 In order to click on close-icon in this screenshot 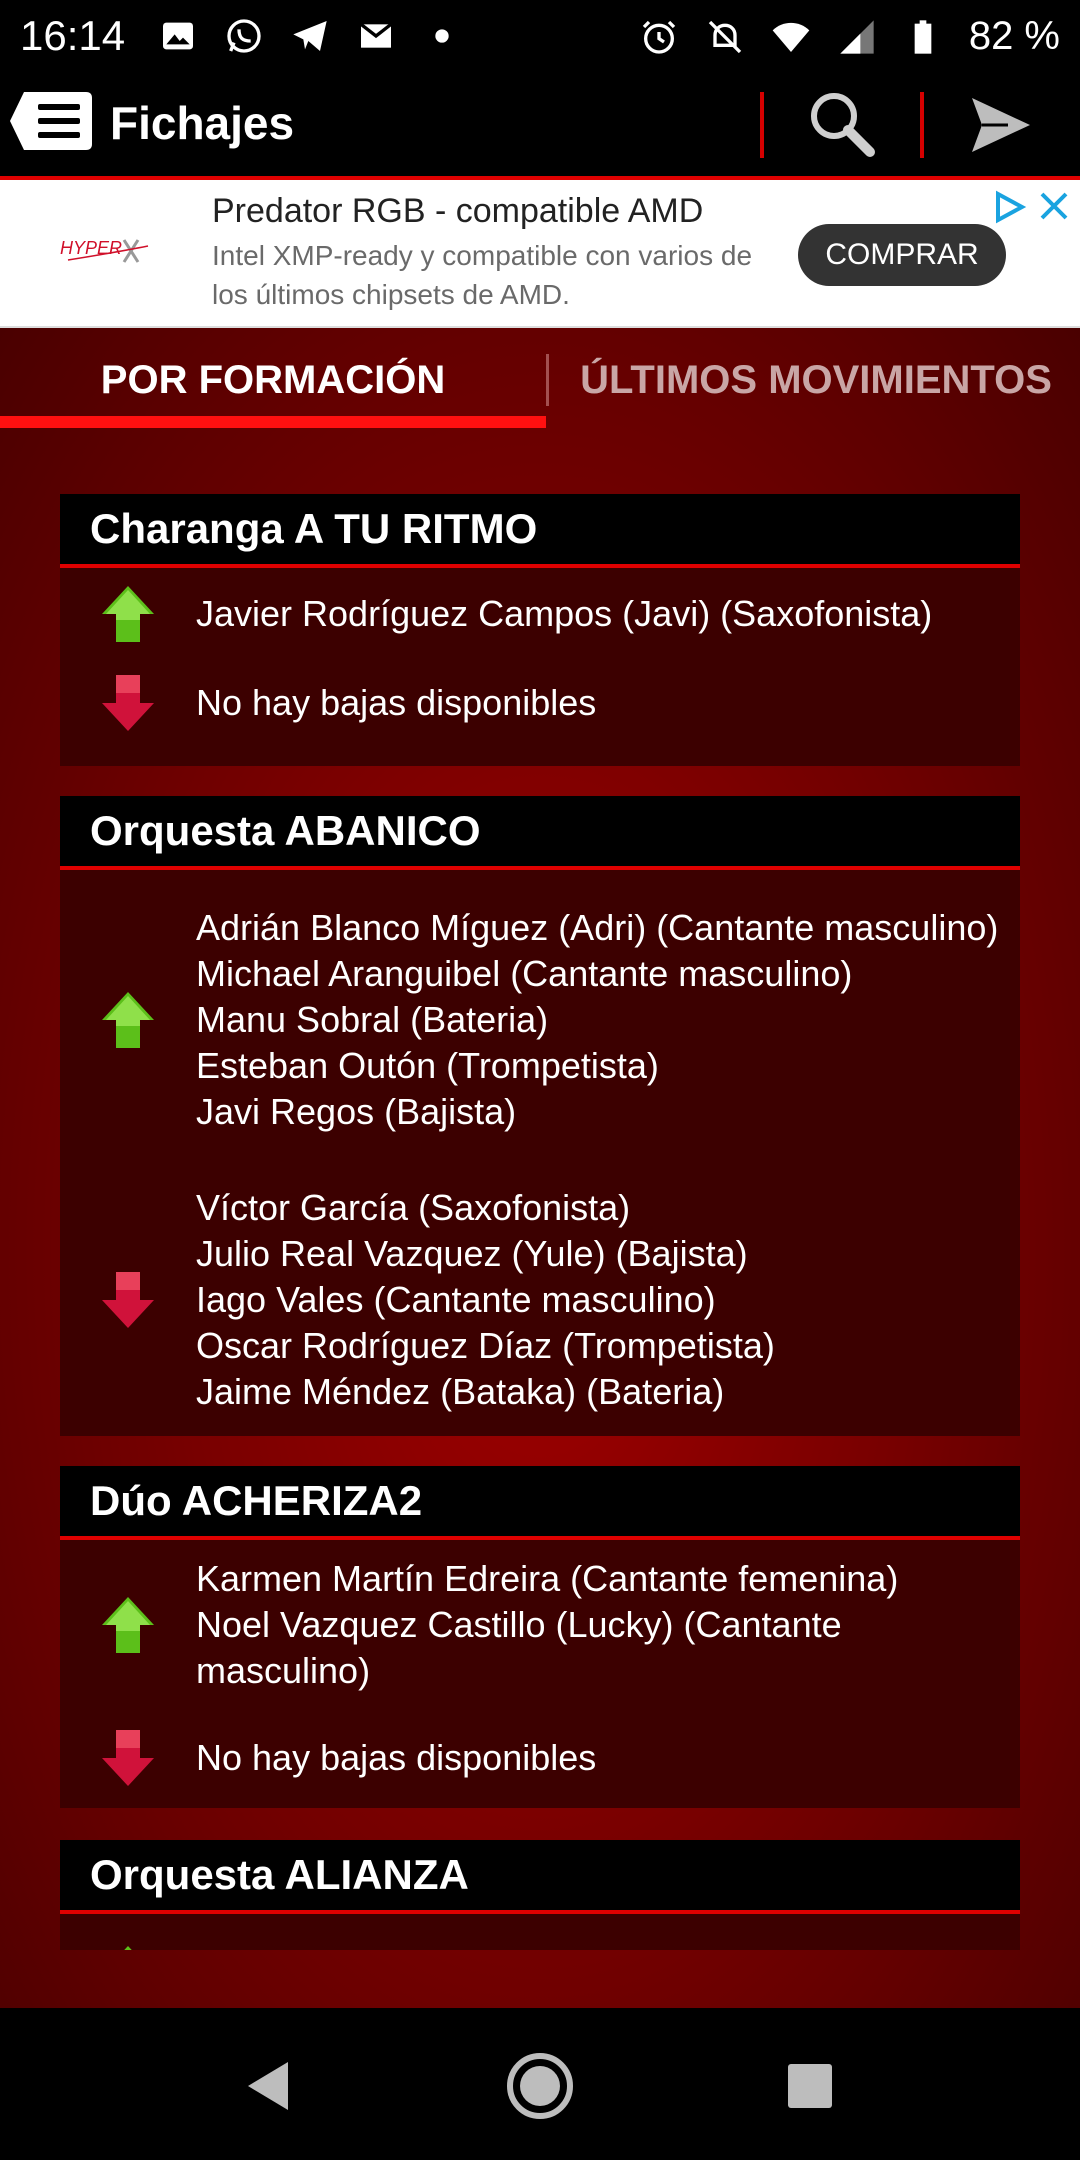, I will do `click(1054, 206)`.